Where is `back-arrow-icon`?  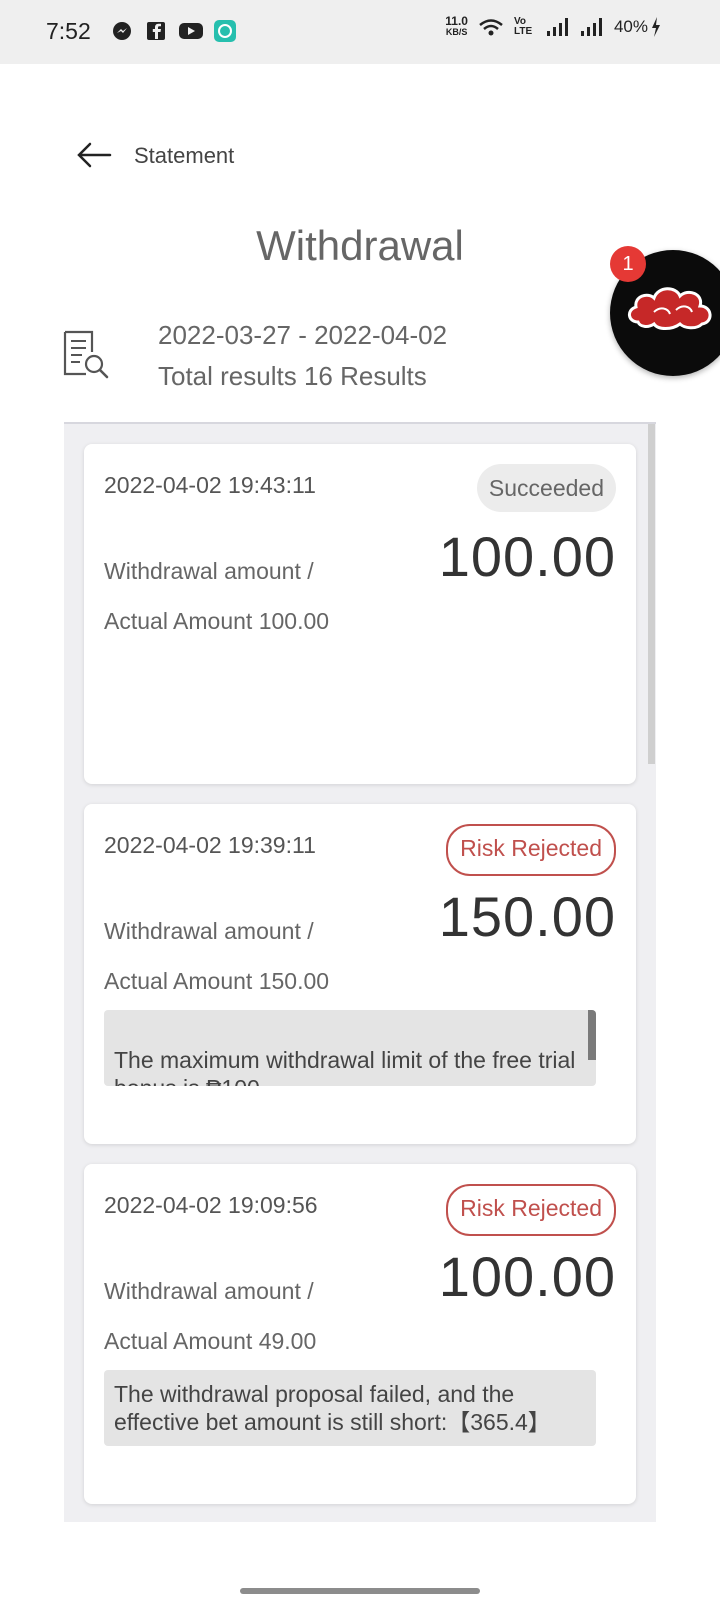
back-arrow-icon is located at coordinates (94, 155).